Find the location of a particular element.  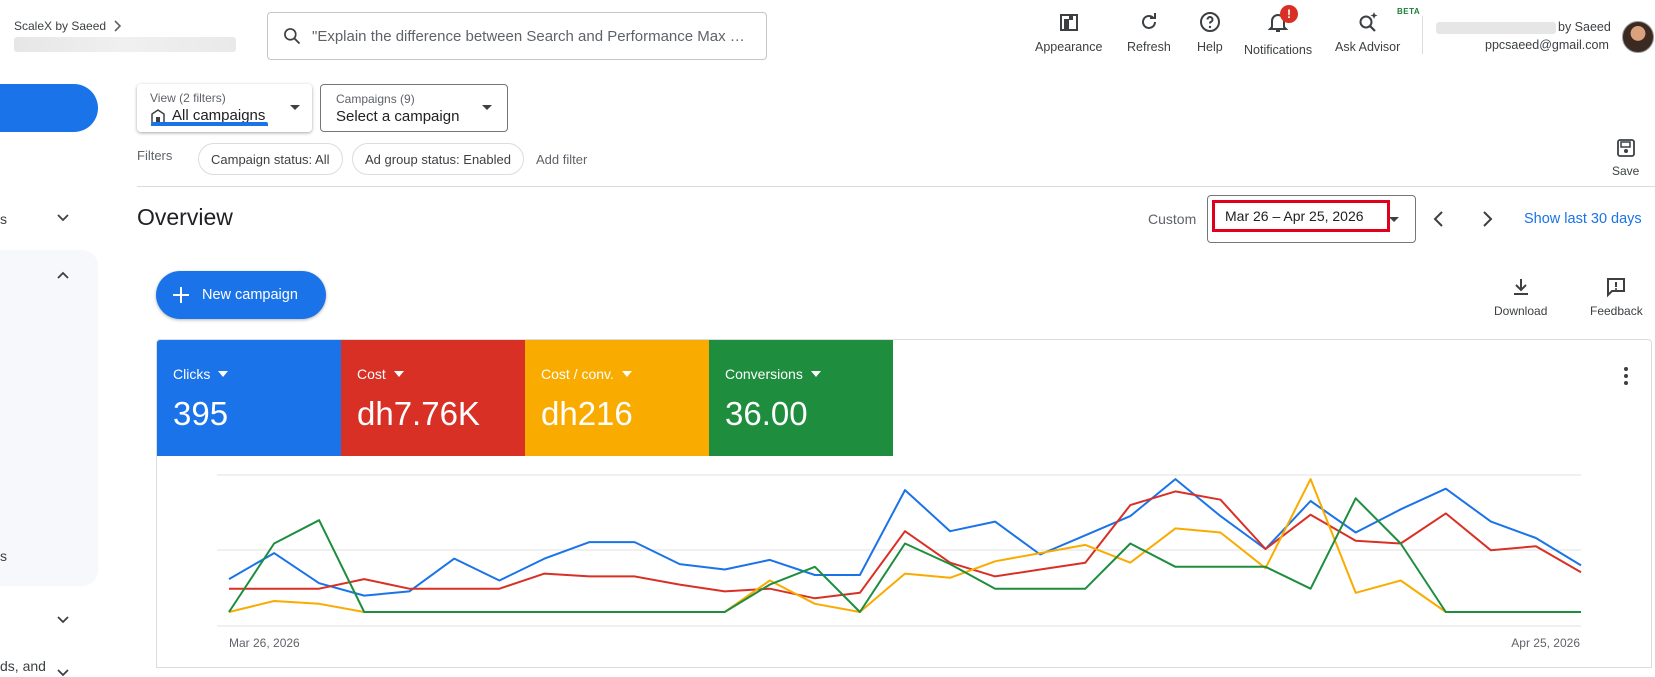

metric-value: 395 is located at coordinates (201, 413).